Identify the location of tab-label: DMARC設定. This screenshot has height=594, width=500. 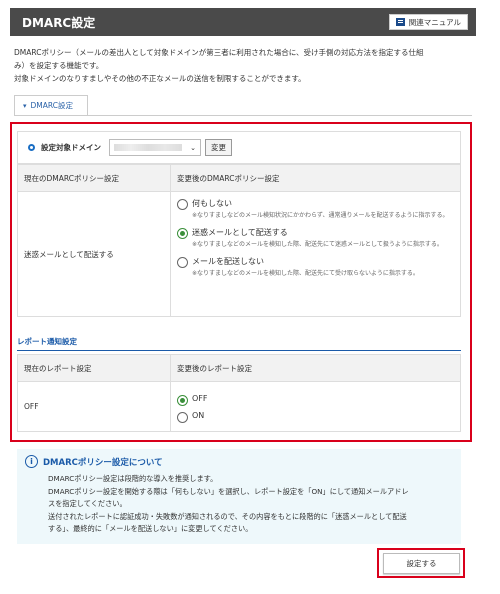
(51, 105).